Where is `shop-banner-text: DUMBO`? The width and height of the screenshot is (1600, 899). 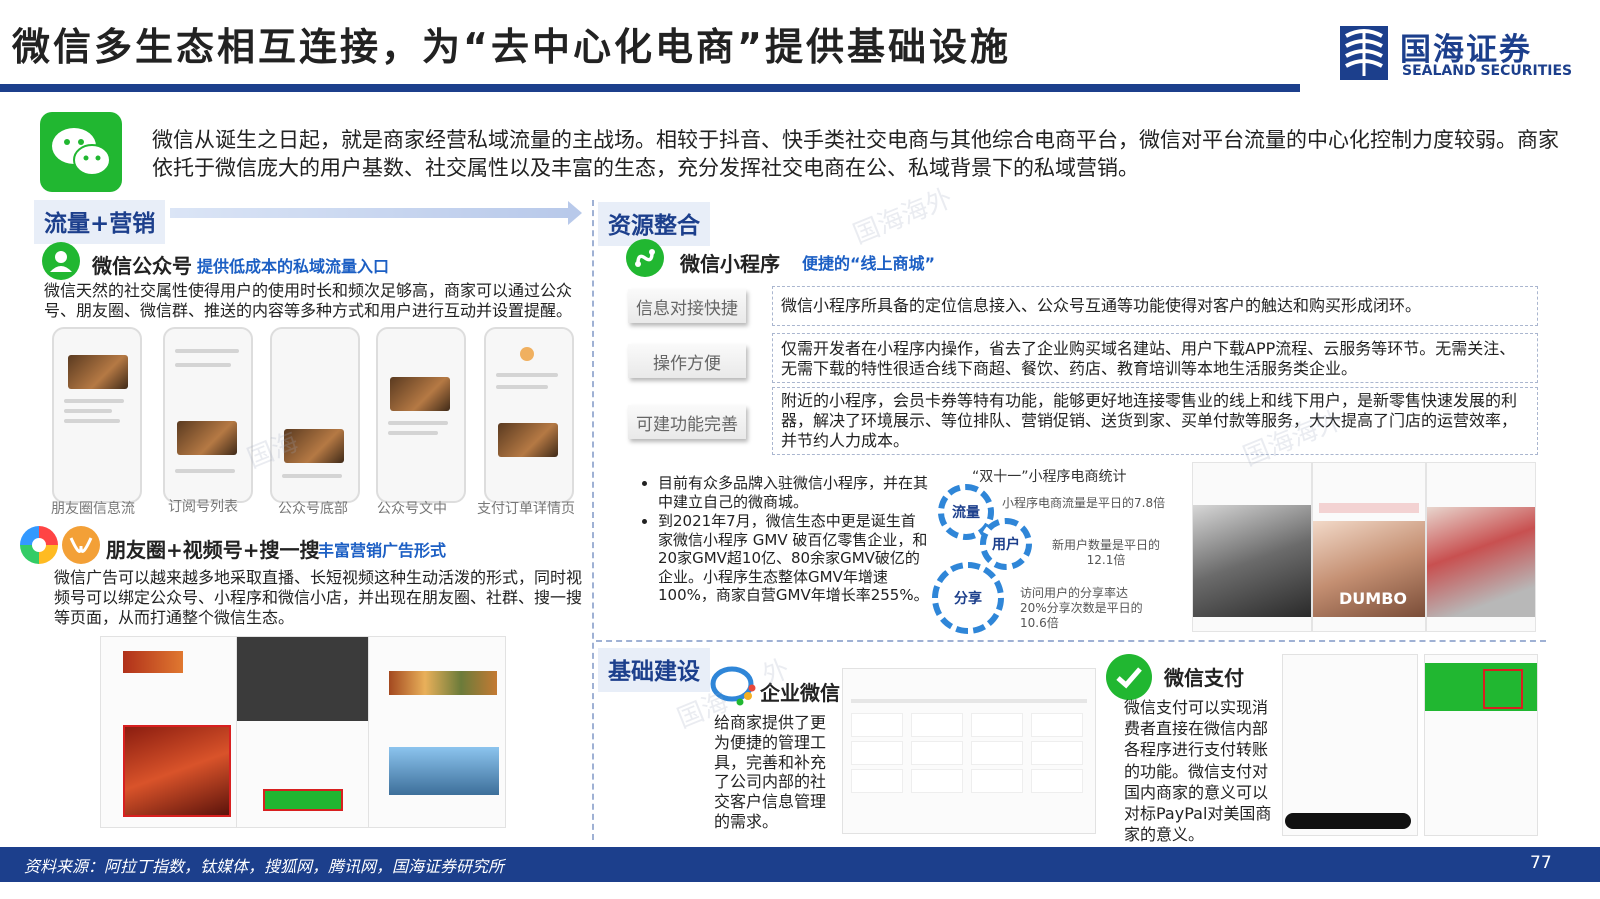
shop-banner-text: DUMBO is located at coordinates (1373, 598).